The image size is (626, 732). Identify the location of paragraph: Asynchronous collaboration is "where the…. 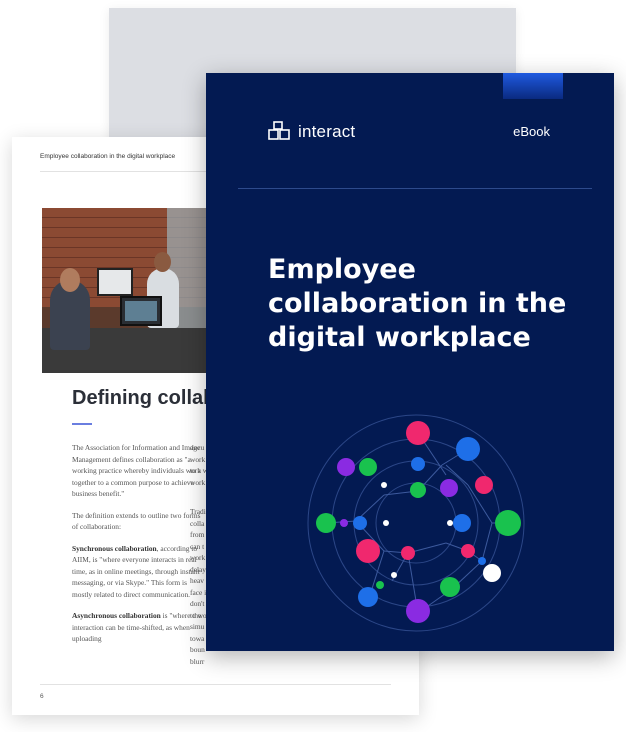
(137, 627).